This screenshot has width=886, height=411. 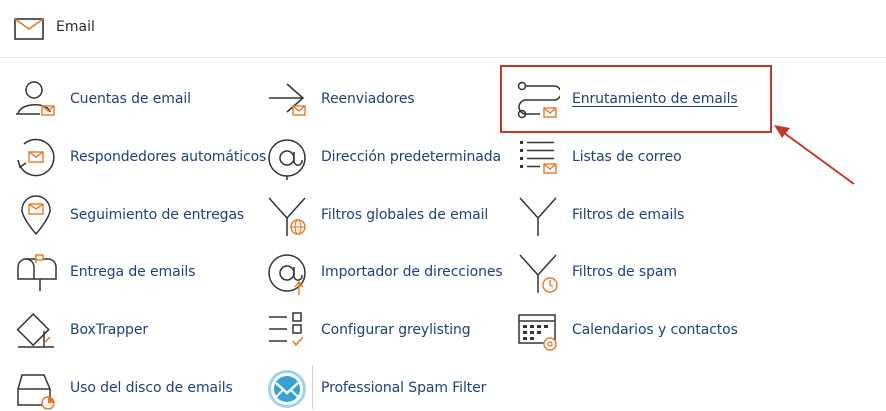 What do you see at coordinates (157, 215) in the screenshot?
I see `item-label: Seguimiento de entregas` at bounding box center [157, 215].